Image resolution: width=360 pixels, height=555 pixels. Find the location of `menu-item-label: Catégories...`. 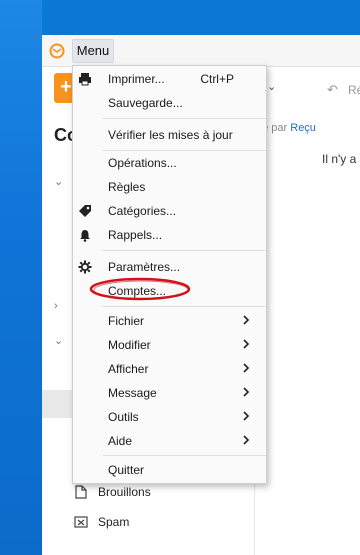

menu-item-label: Catégories... is located at coordinates (142, 211).